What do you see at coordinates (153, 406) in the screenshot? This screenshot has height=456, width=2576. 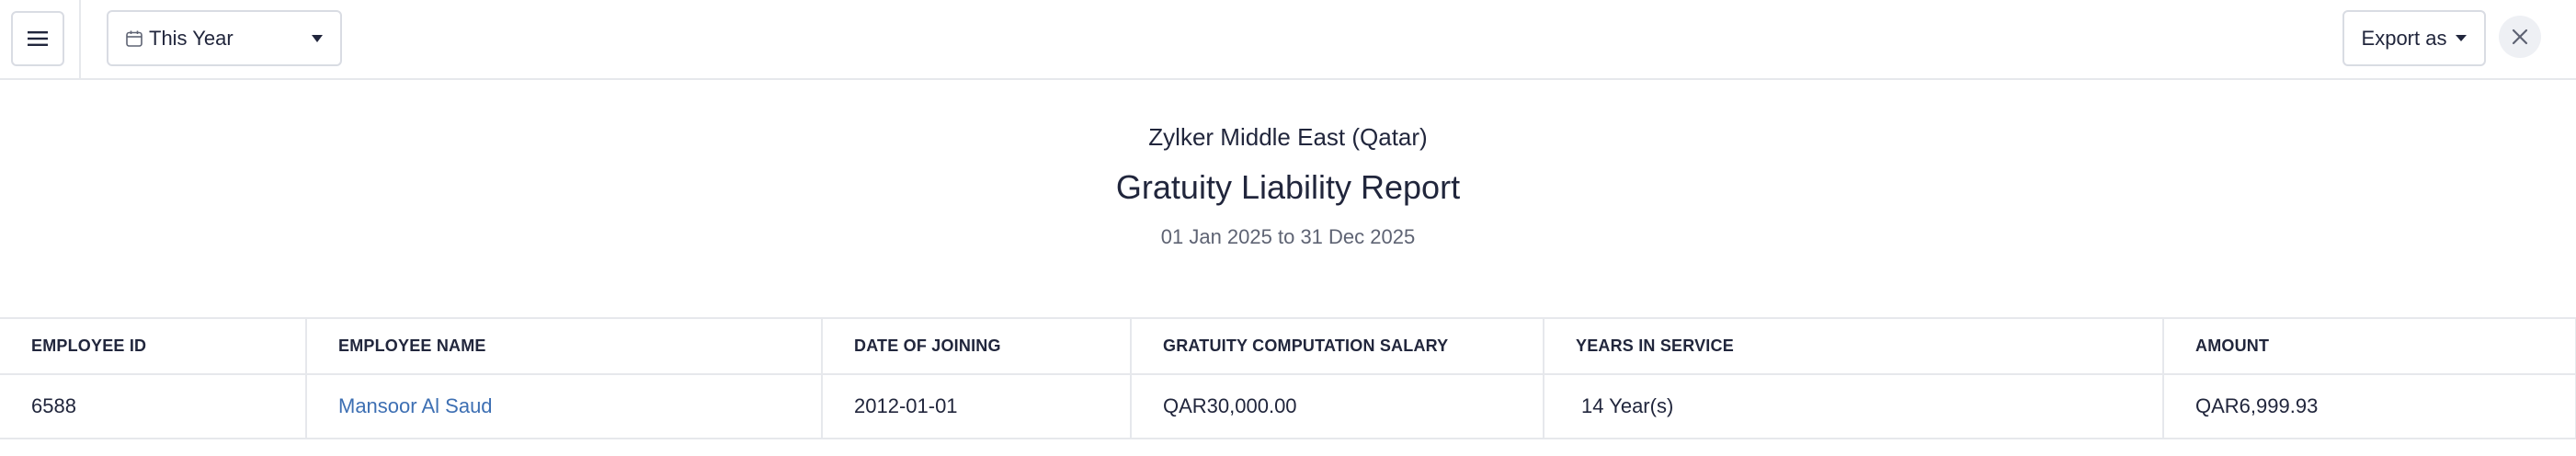 I see `cell-employee-id: 6588` at bounding box center [153, 406].